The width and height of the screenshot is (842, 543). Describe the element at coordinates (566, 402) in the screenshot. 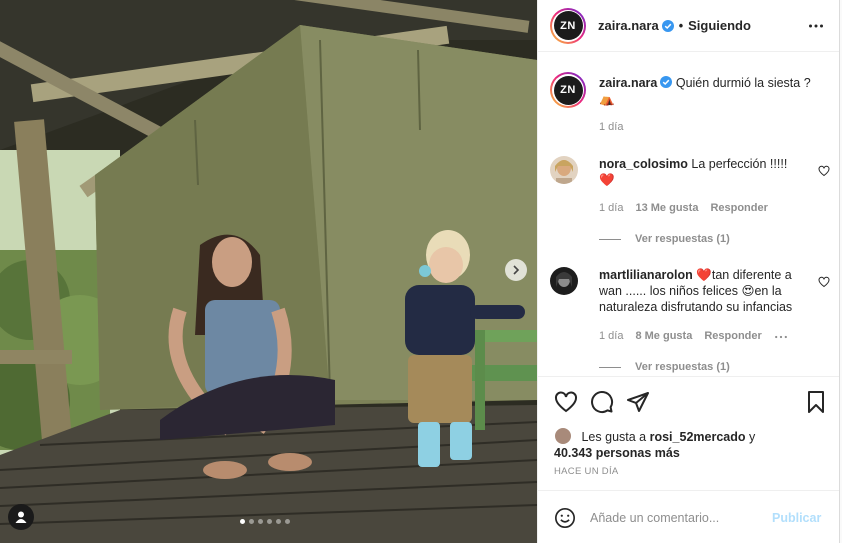

I see `heart-icon` at that location.